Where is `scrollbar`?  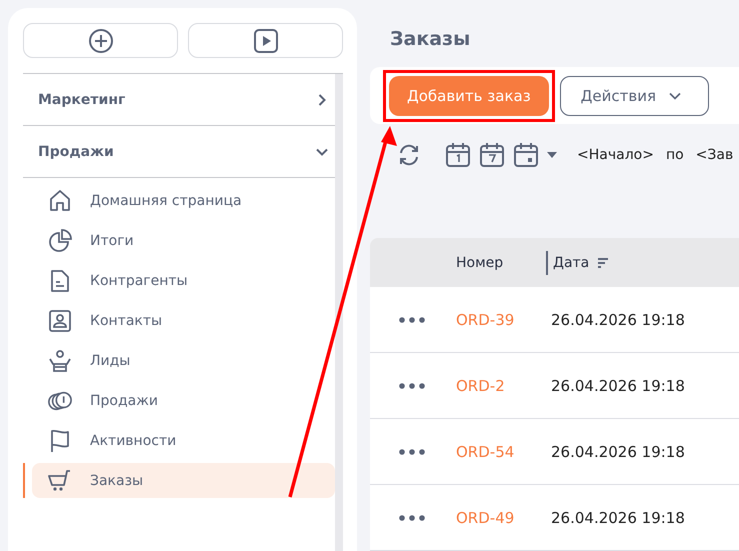
scrollbar is located at coordinates (339, 312).